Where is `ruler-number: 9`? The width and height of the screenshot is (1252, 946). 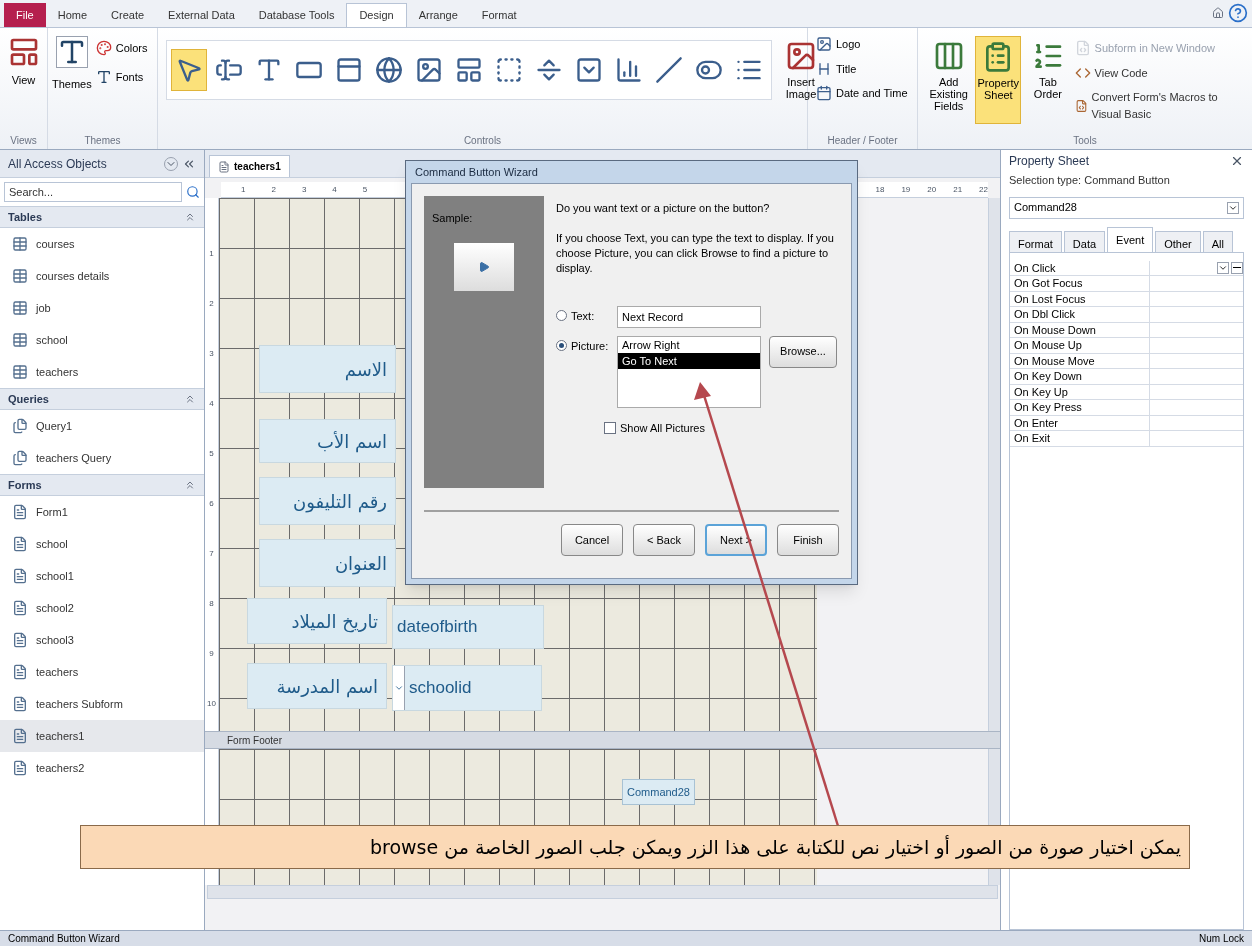
ruler-number: 9 is located at coordinates (211, 654).